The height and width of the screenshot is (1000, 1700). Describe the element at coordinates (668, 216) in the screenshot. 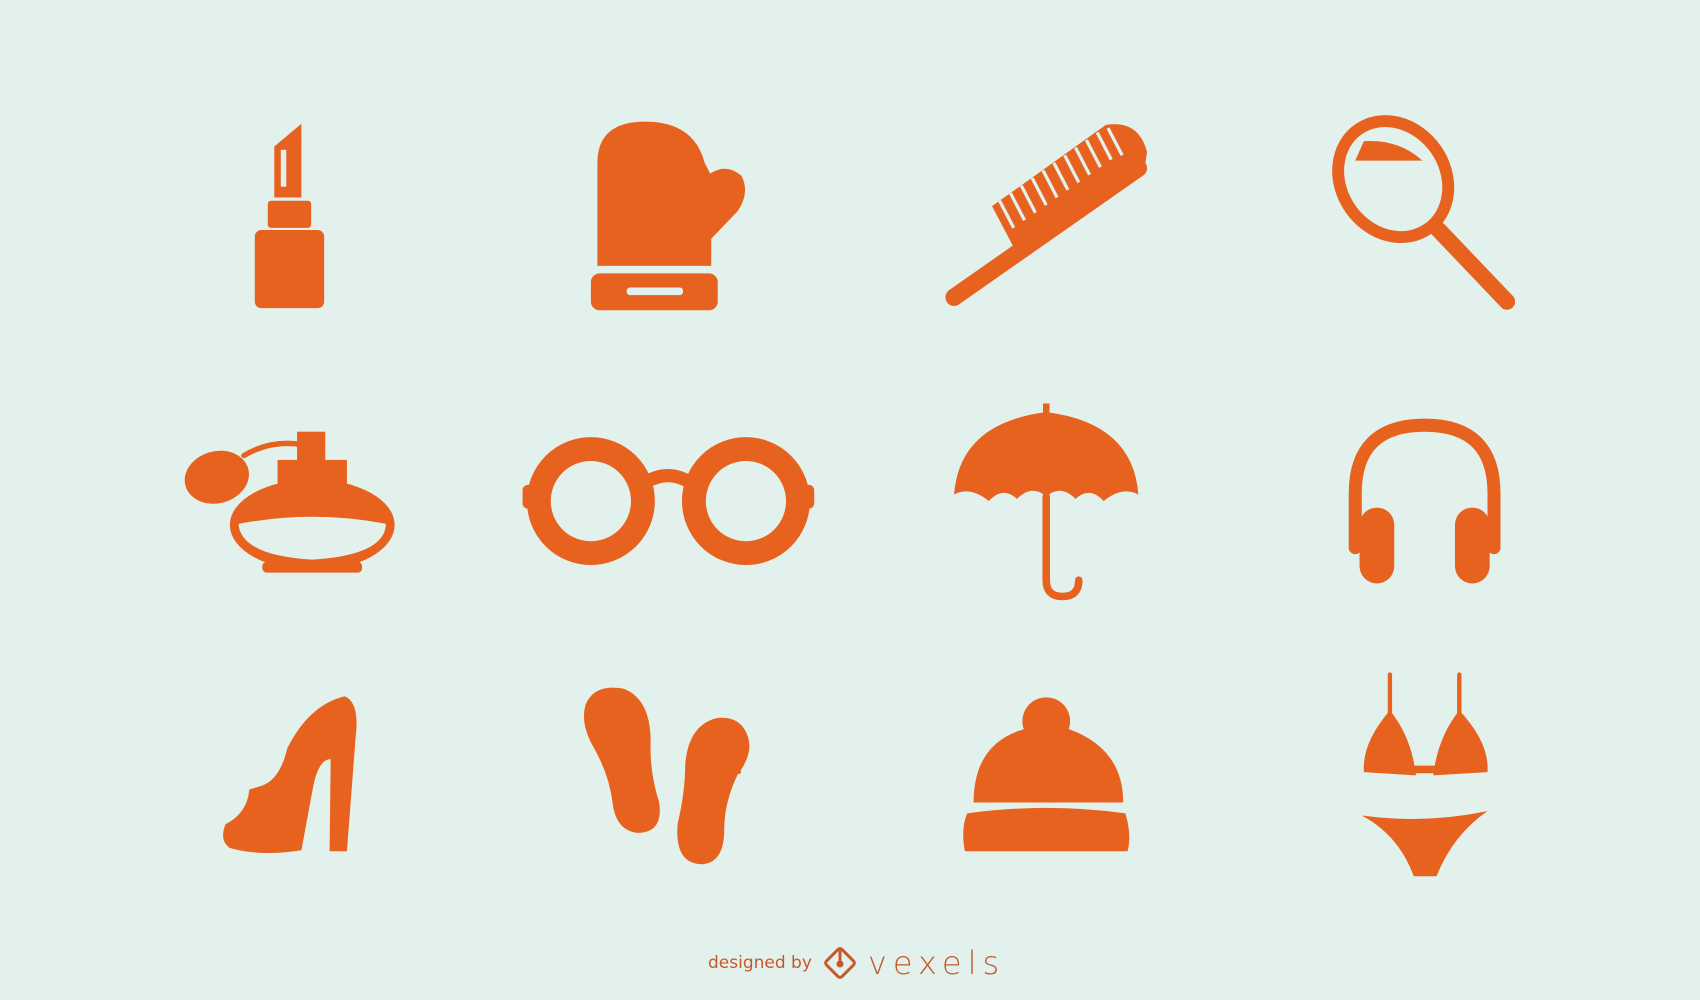

I see `mitten-icon` at that location.